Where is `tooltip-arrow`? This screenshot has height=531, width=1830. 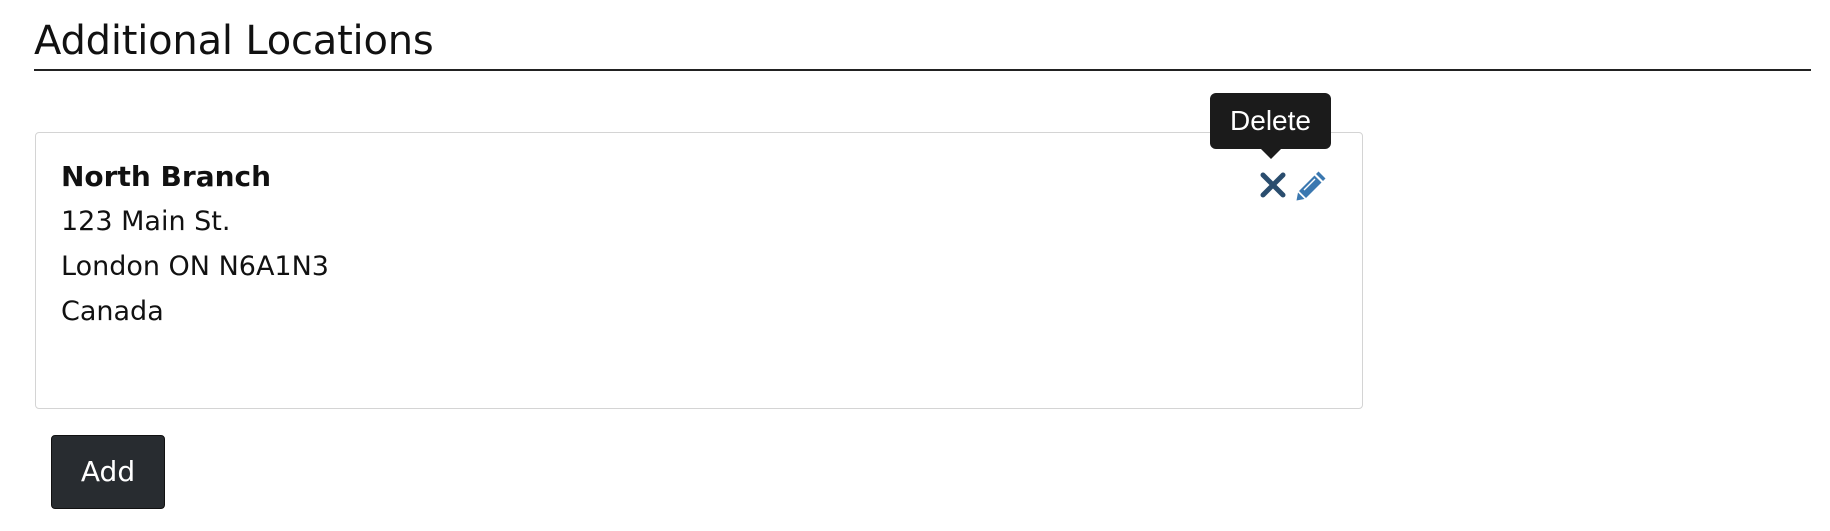 tooltip-arrow is located at coordinates (1271, 154).